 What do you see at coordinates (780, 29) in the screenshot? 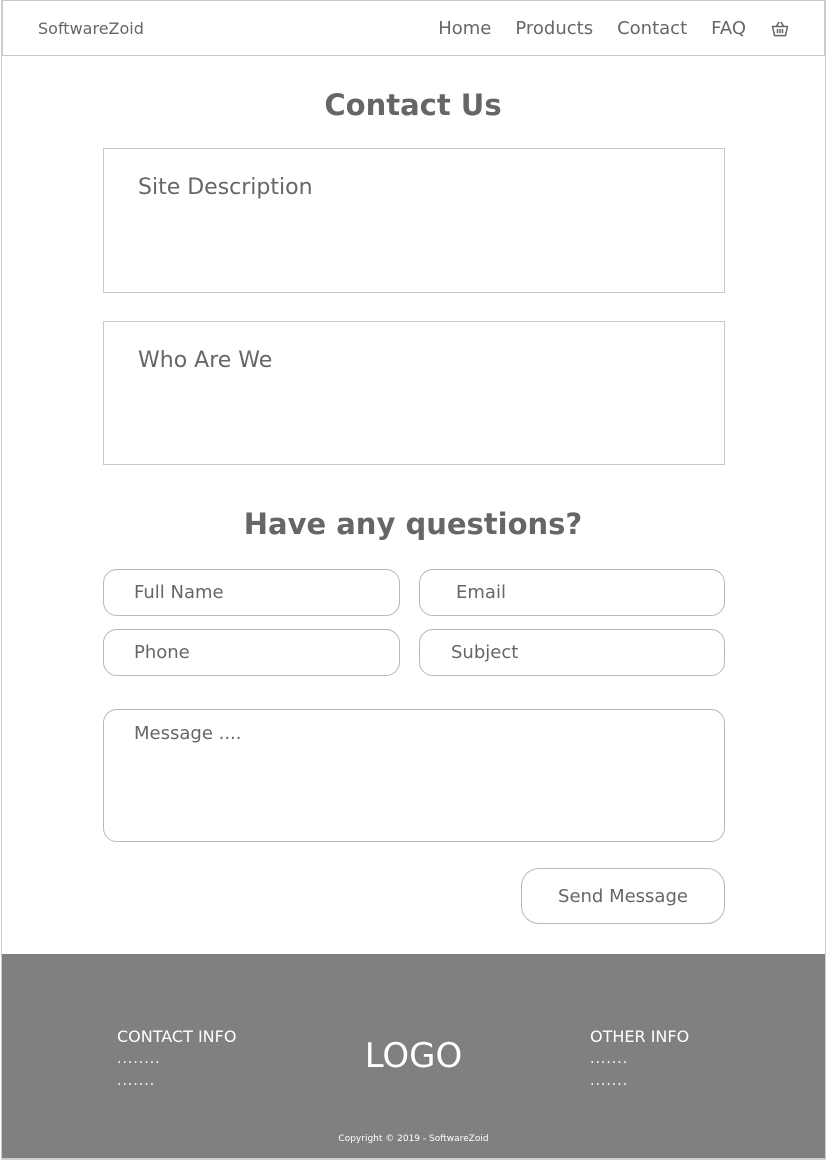
I see `basket-icon` at bounding box center [780, 29].